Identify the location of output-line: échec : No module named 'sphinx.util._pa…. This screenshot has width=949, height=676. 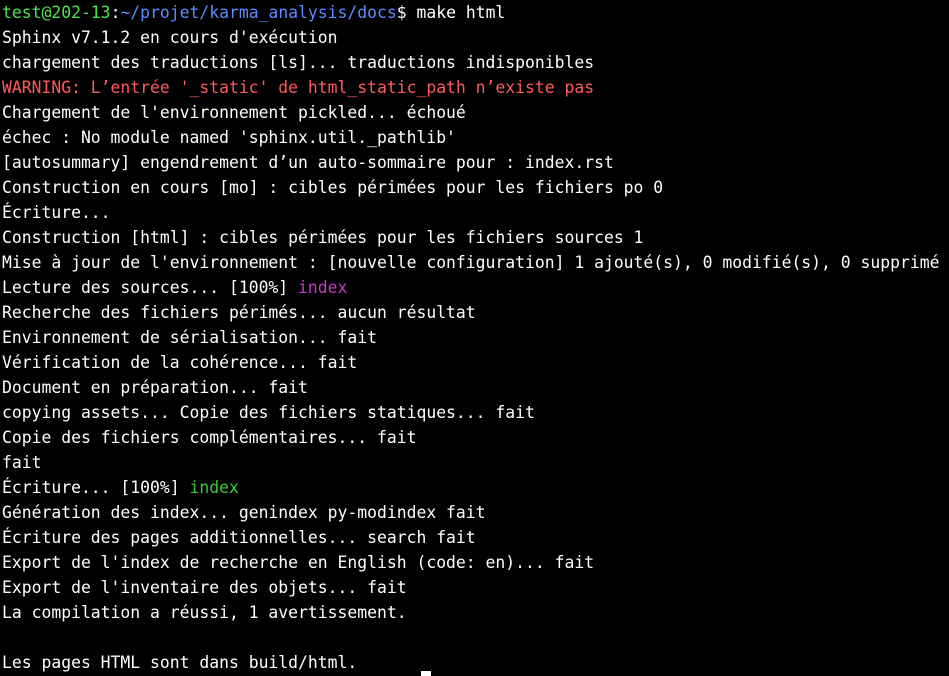
(229, 137).